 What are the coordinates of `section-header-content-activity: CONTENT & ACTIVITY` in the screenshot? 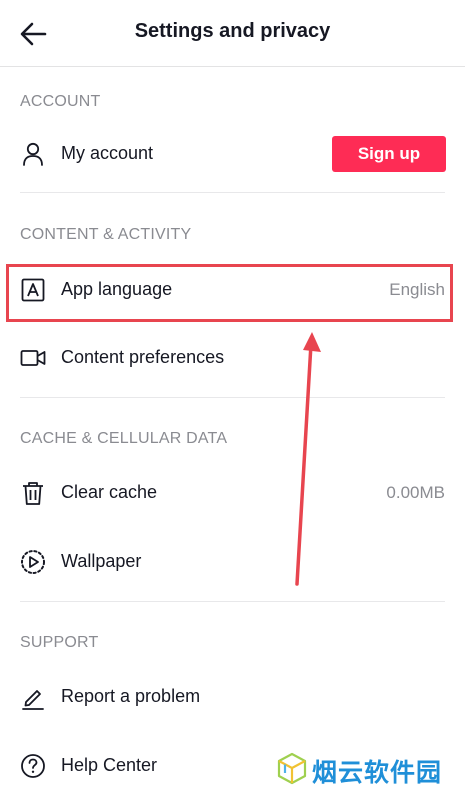 It's located at (106, 234).